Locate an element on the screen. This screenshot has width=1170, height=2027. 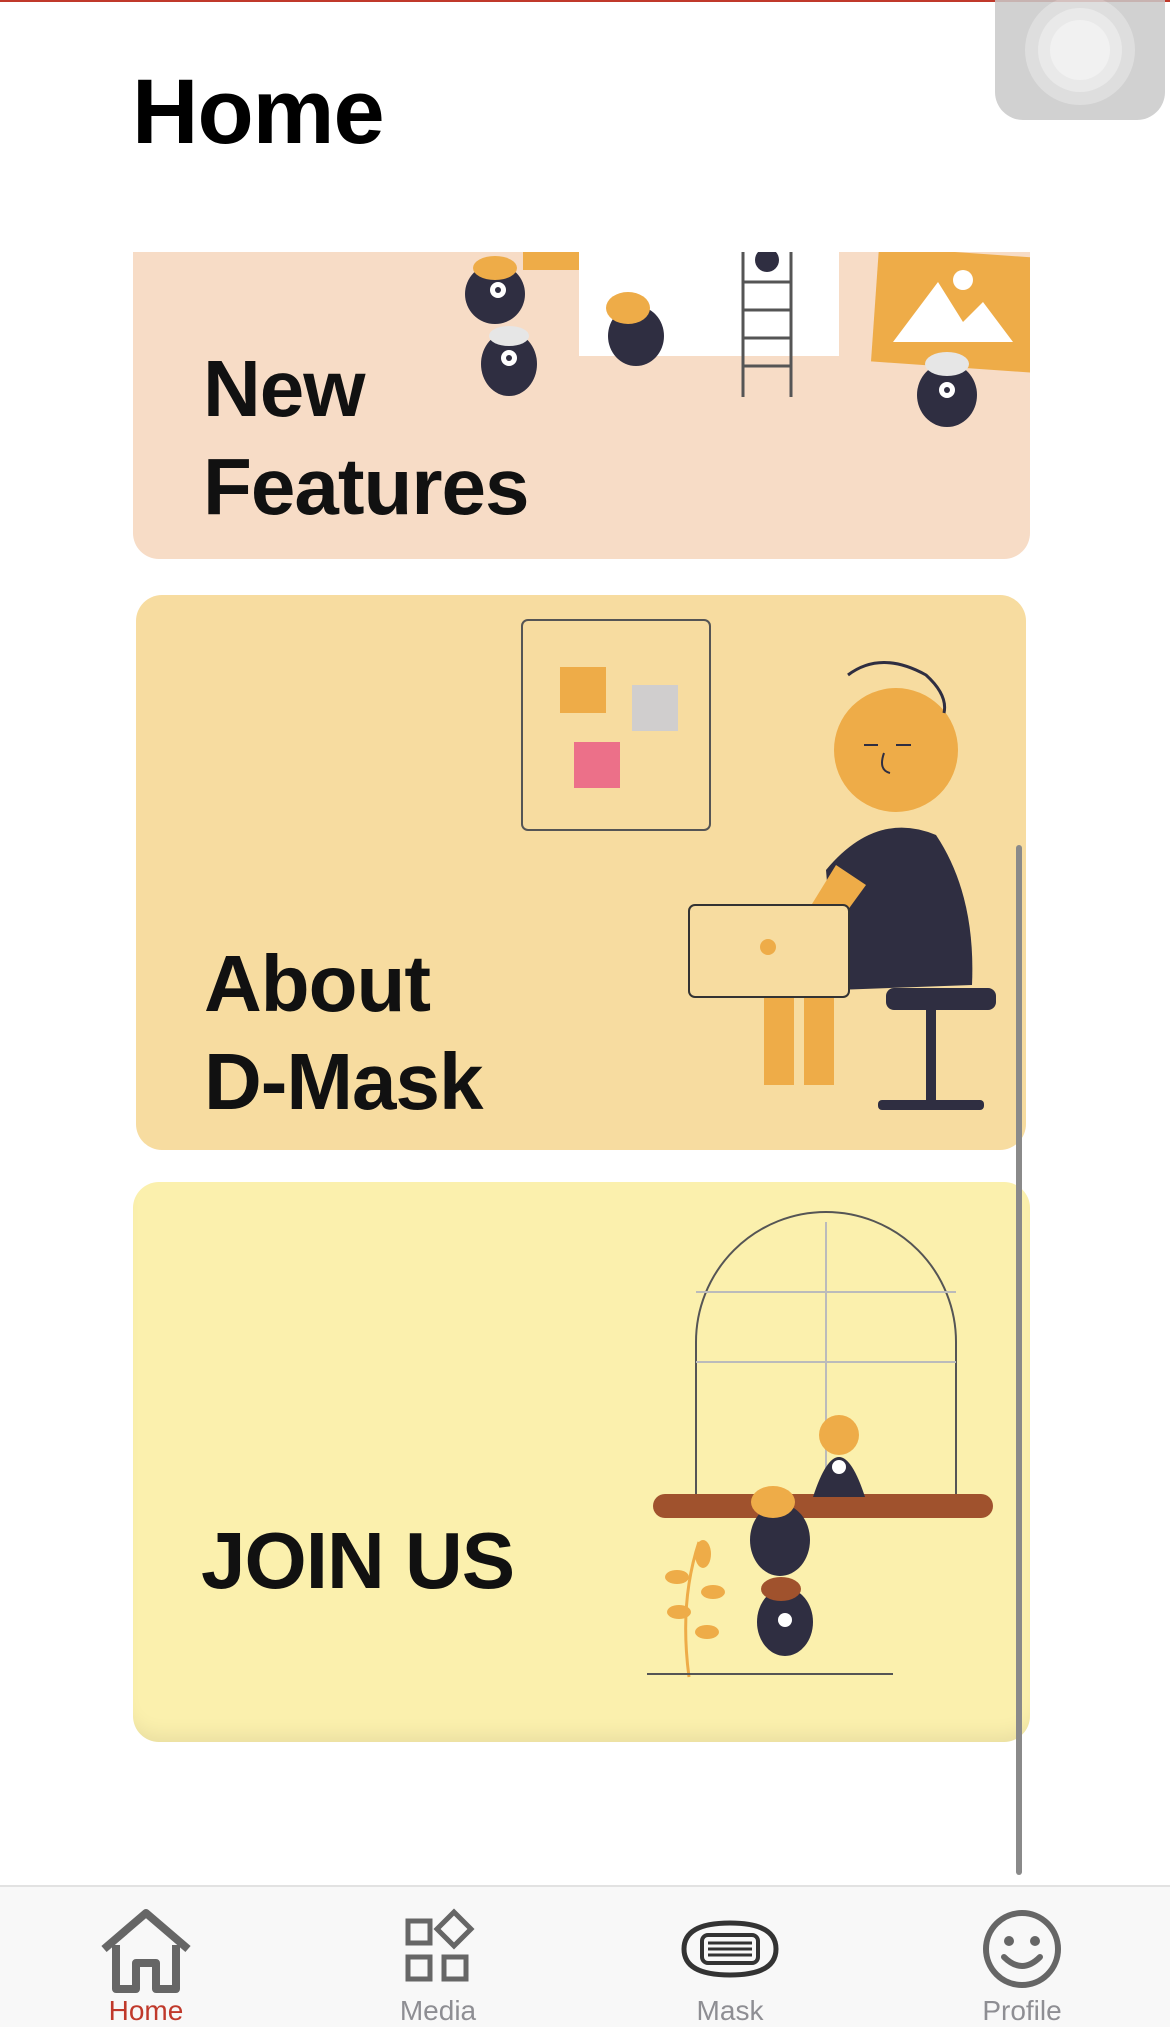
bottom-tab-bar: Home Media Mask Profile is located at coordinates (585, 1956).